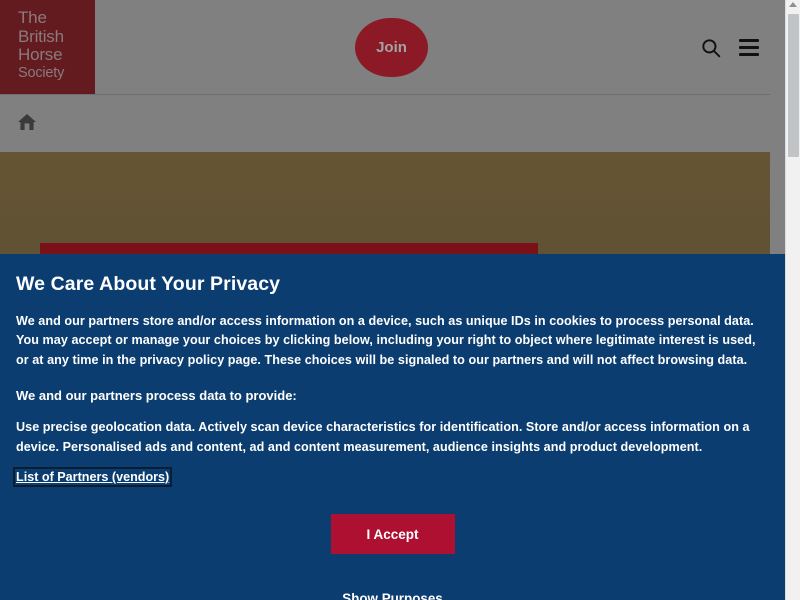  Describe the element at coordinates (92, 477) in the screenshot. I see `list-of-partners-link: List of Partners (vendors)` at that location.